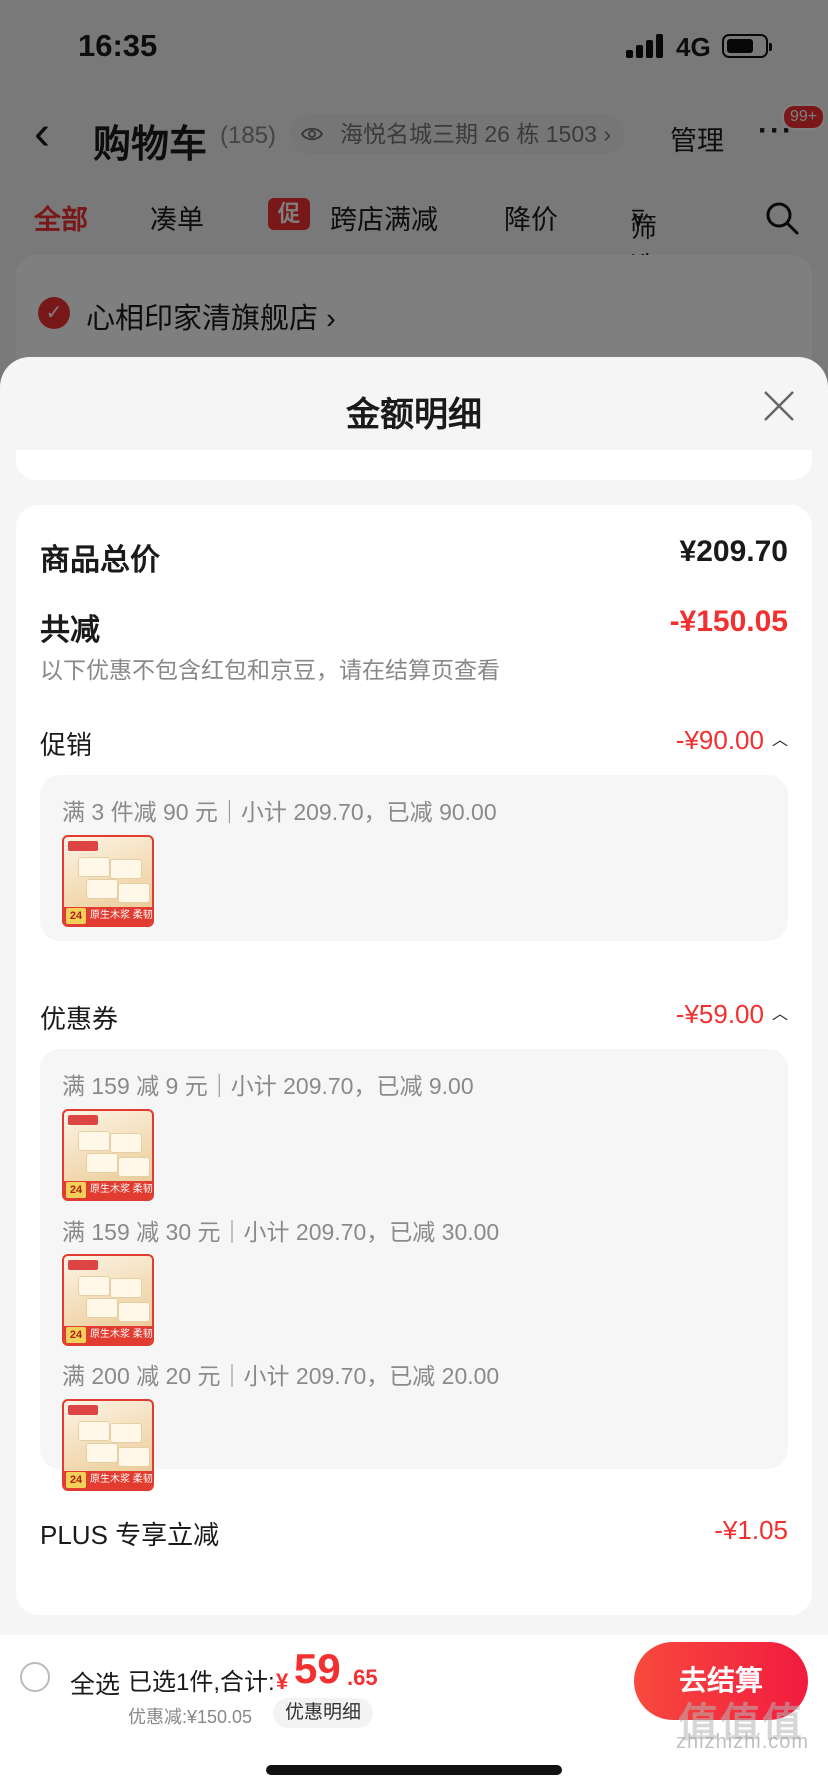 The image size is (828, 1792). What do you see at coordinates (279, 812) in the screenshot?
I see `promotion-rule-1: 满 3 件减 90 元｜小计 209.70，已减 90.00` at bounding box center [279, 812].